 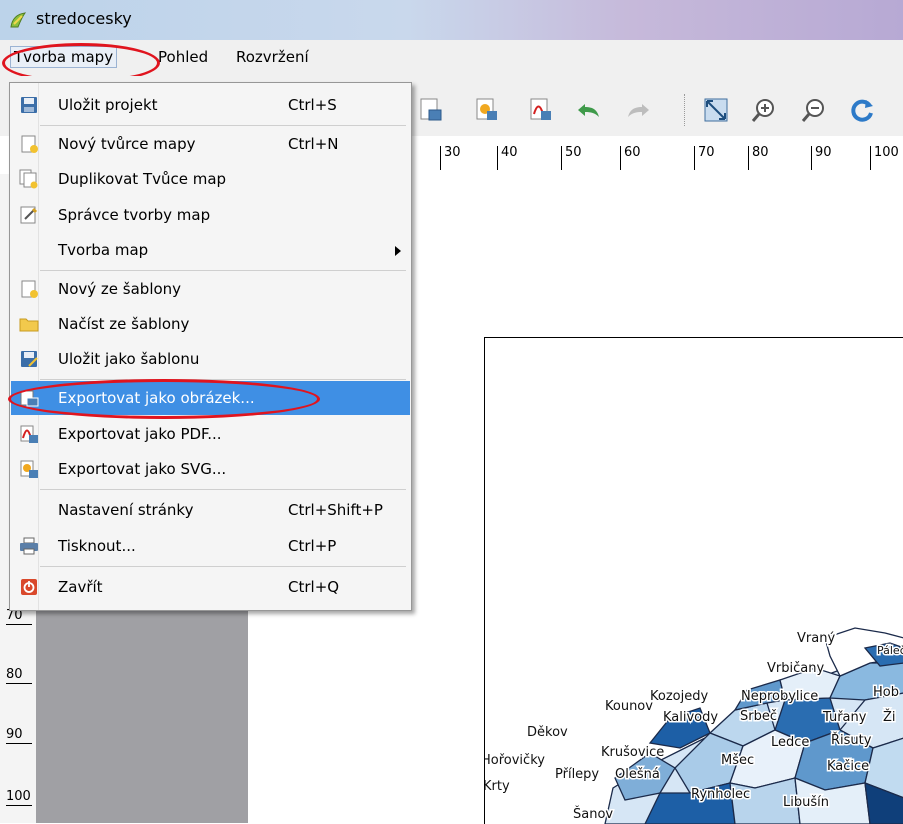 I want to click on map-label: Kačice, so click(x=848, y=766).